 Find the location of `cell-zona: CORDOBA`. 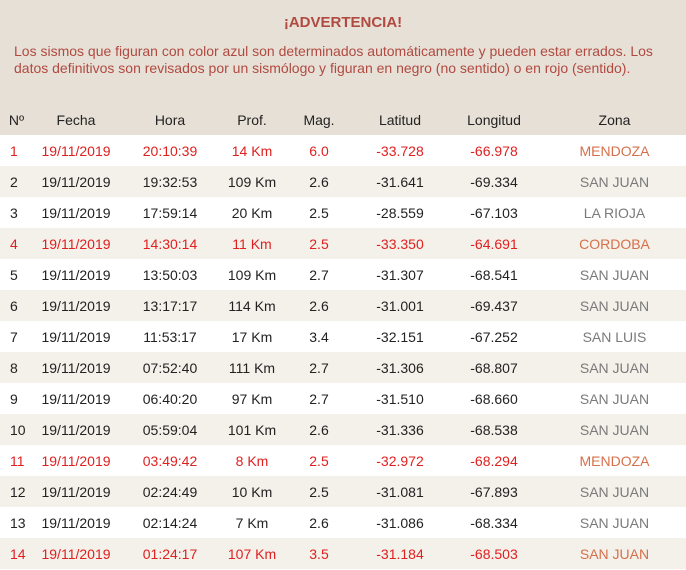

cell-zona: CORDOBA is located at coordinates (614, 243).